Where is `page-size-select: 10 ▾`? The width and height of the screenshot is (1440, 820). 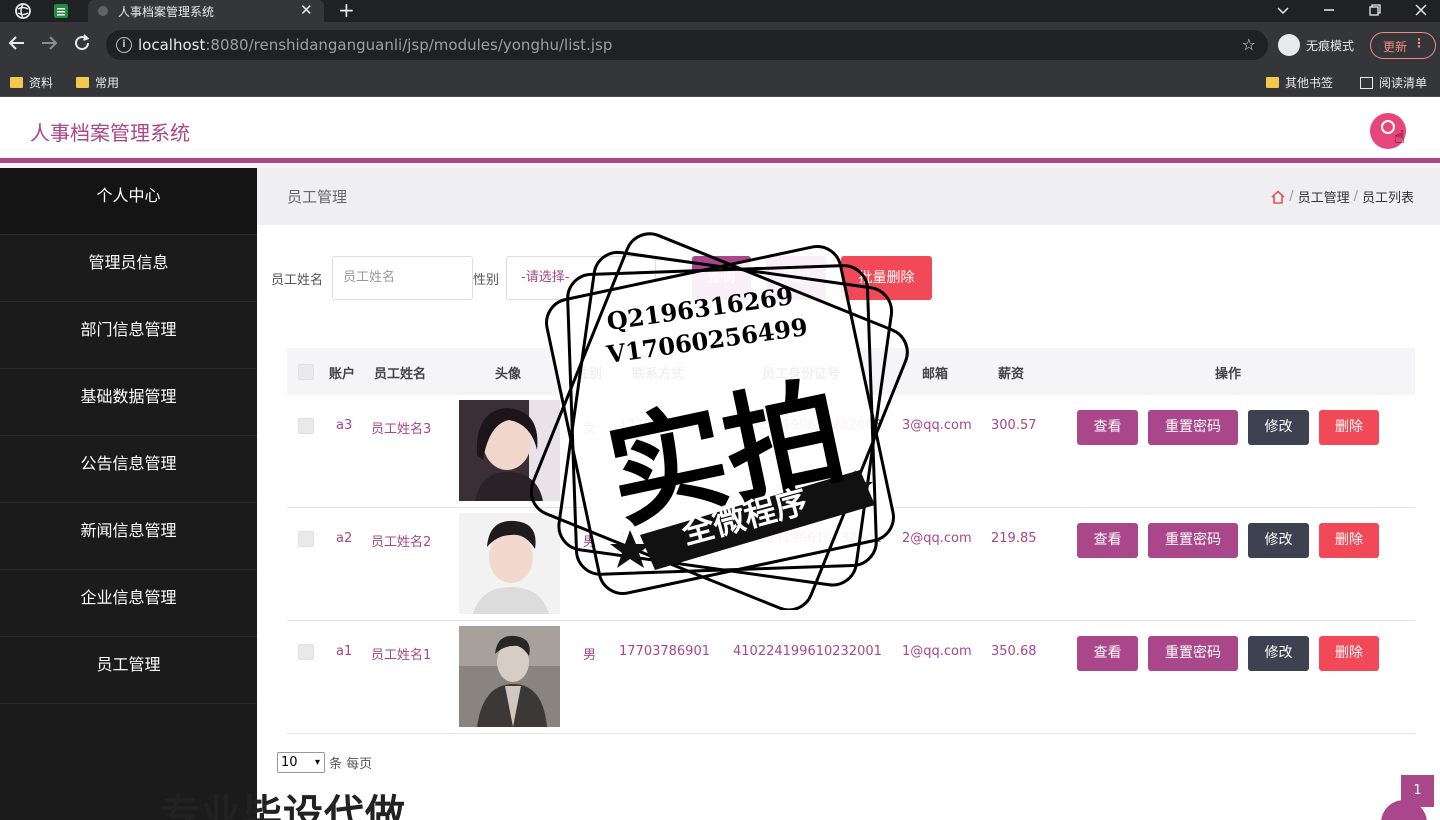
page-size-select: 10 ▾ is located at coordinates (301, 762).